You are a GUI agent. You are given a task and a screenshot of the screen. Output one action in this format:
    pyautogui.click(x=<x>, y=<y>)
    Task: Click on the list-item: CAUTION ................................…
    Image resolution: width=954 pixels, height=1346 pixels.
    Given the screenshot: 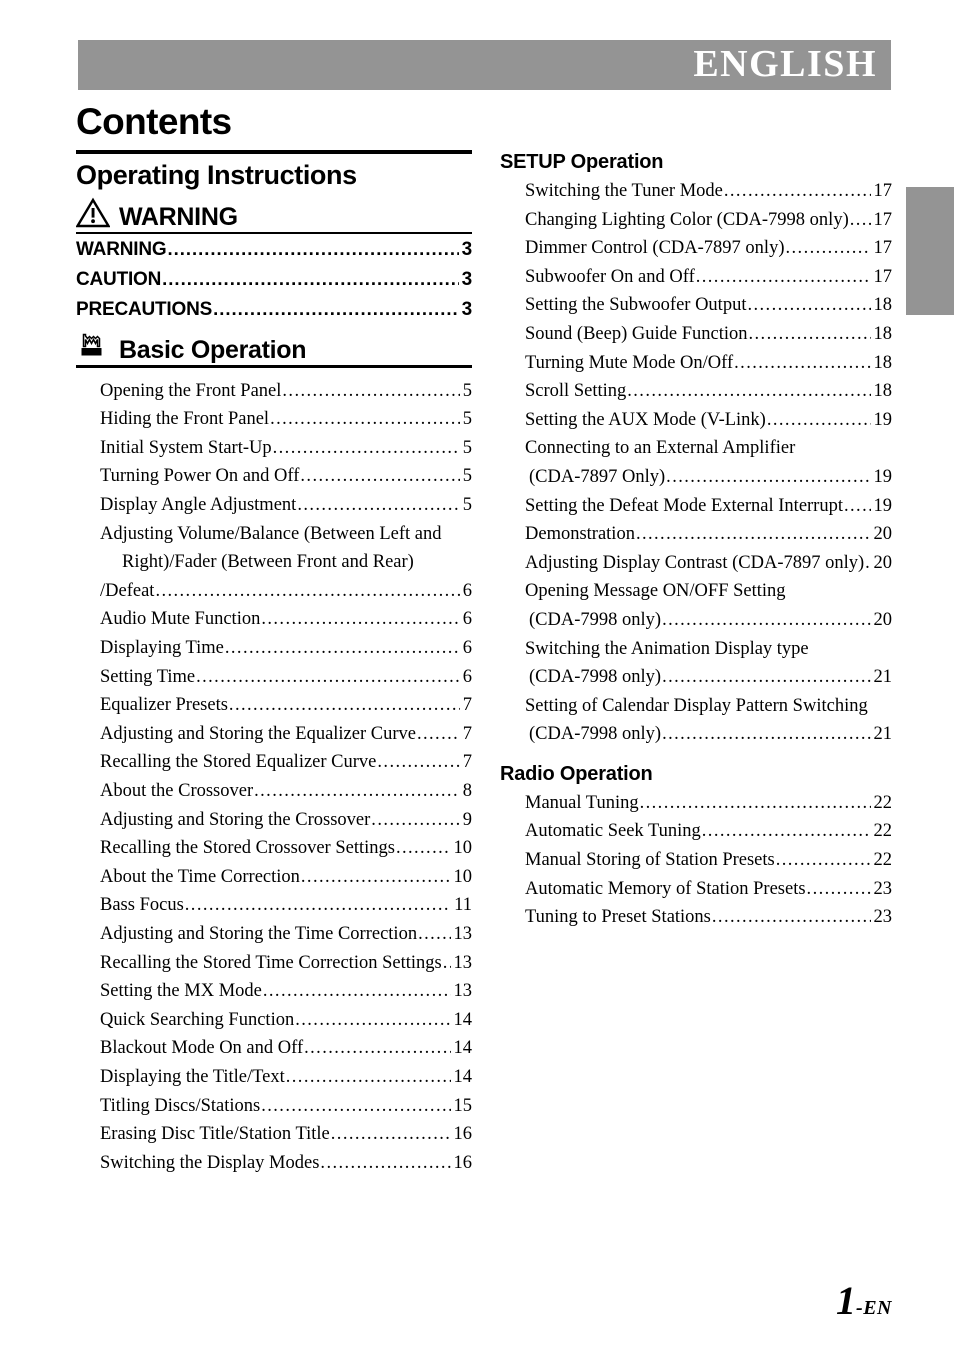 What is the action you would take?
    pyautogui.click(x=274, y=279)
    